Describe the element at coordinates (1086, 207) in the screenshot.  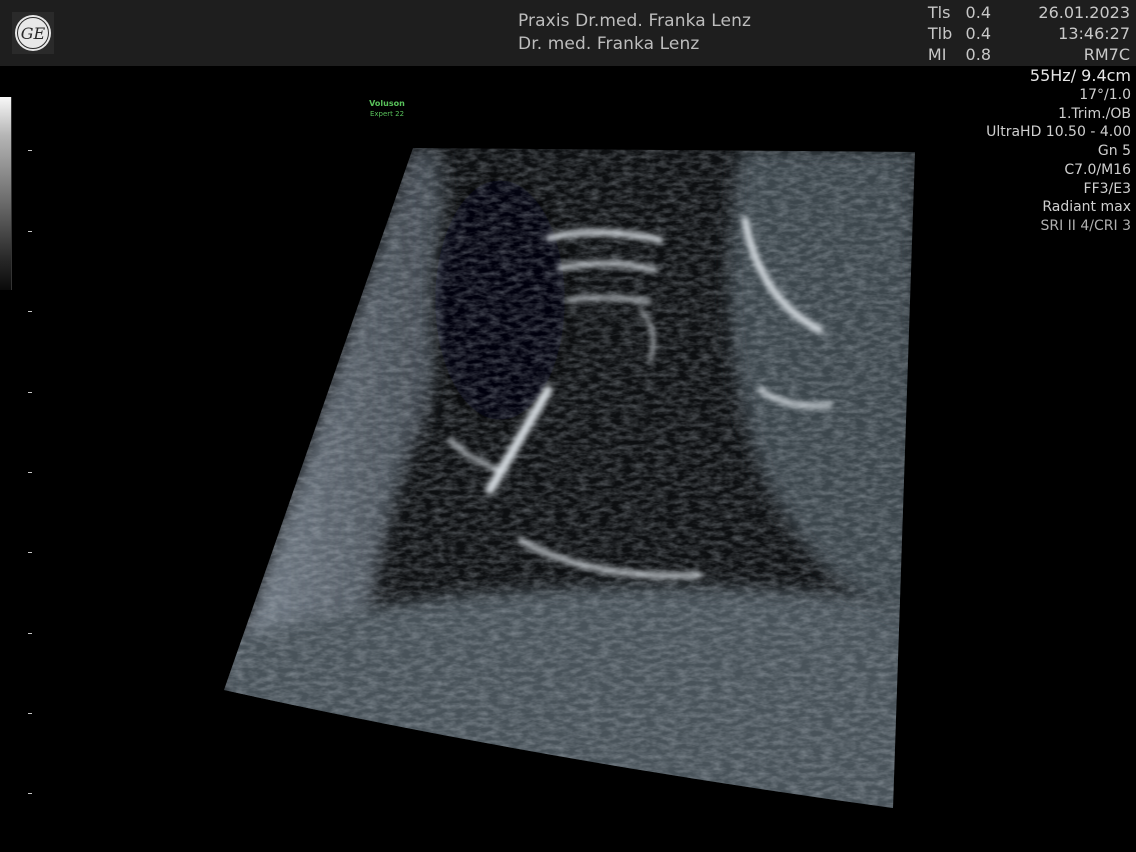
I see `param-radiant: Radiant max` at that location.